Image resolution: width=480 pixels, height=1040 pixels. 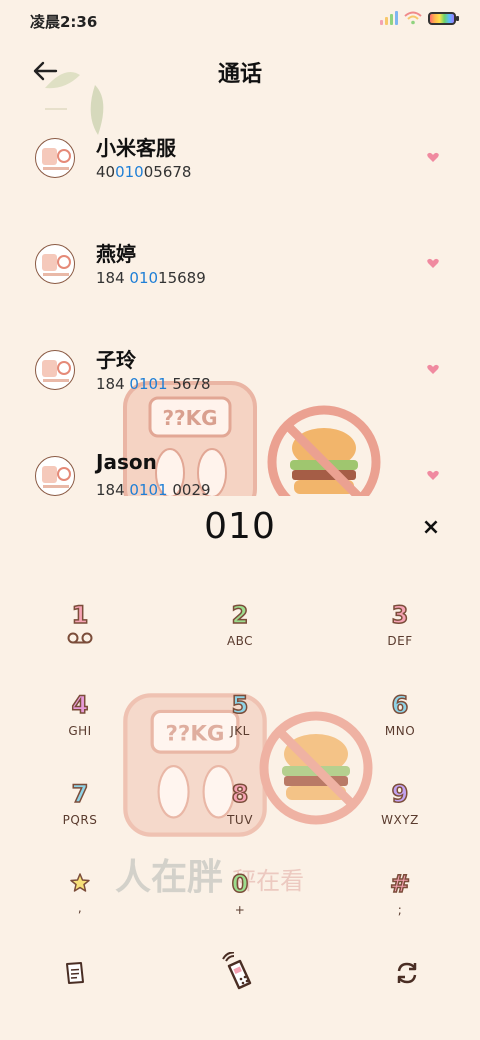 What do you see at coordinates (389, 18) in the screenshot?
I see `signal-icon` at bounding box center [389, 18].